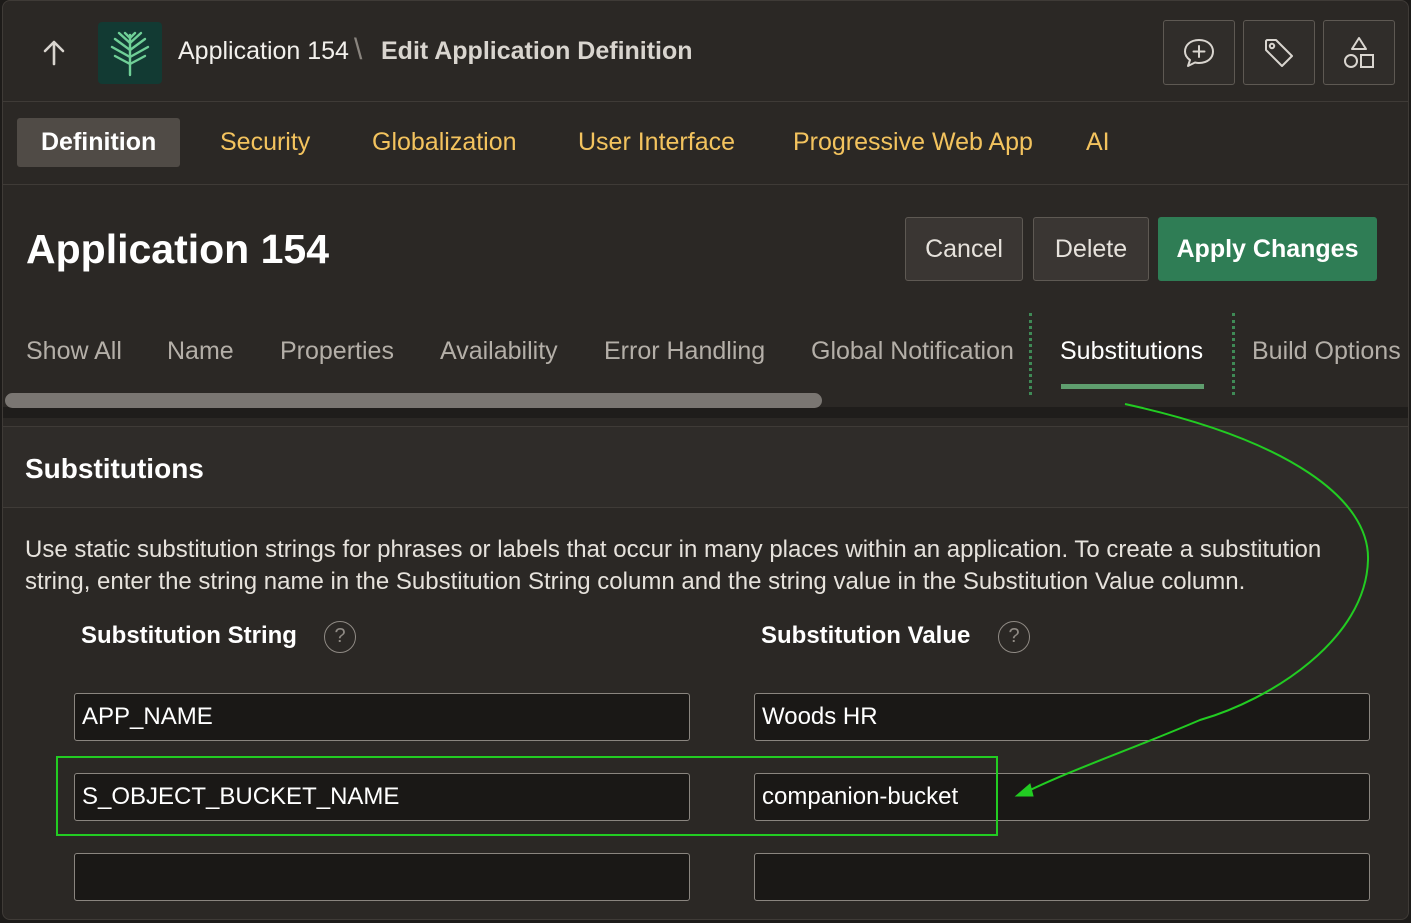  Describe the element at coordinates (1194, 599) in the screenshot. I see `annotation-arrow` at that location.